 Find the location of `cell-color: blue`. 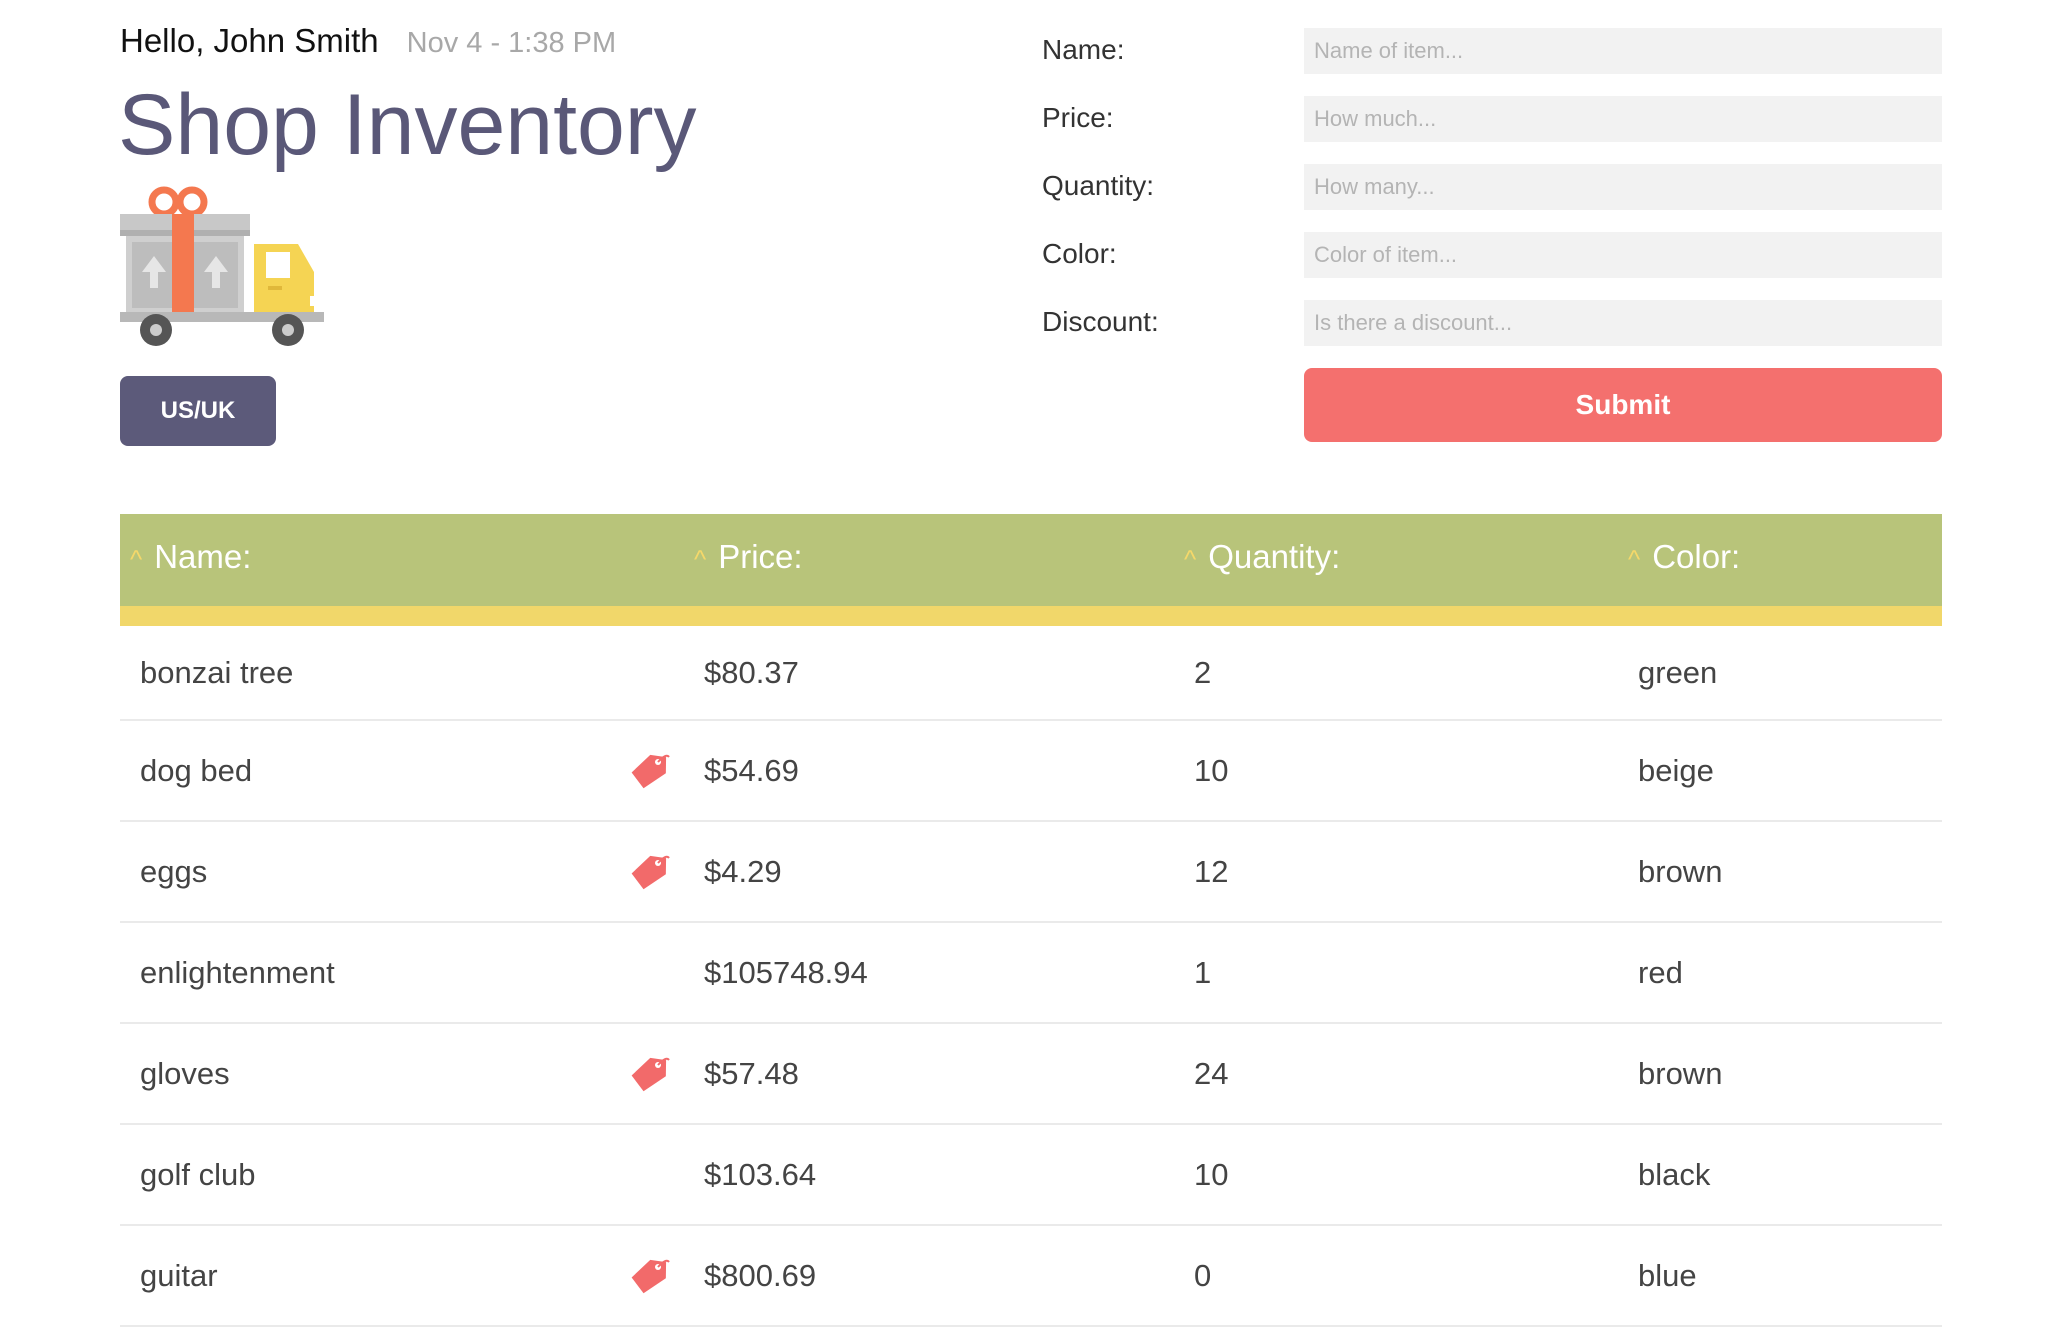

cell-color: blue is located at coordinates (1667, 1275).